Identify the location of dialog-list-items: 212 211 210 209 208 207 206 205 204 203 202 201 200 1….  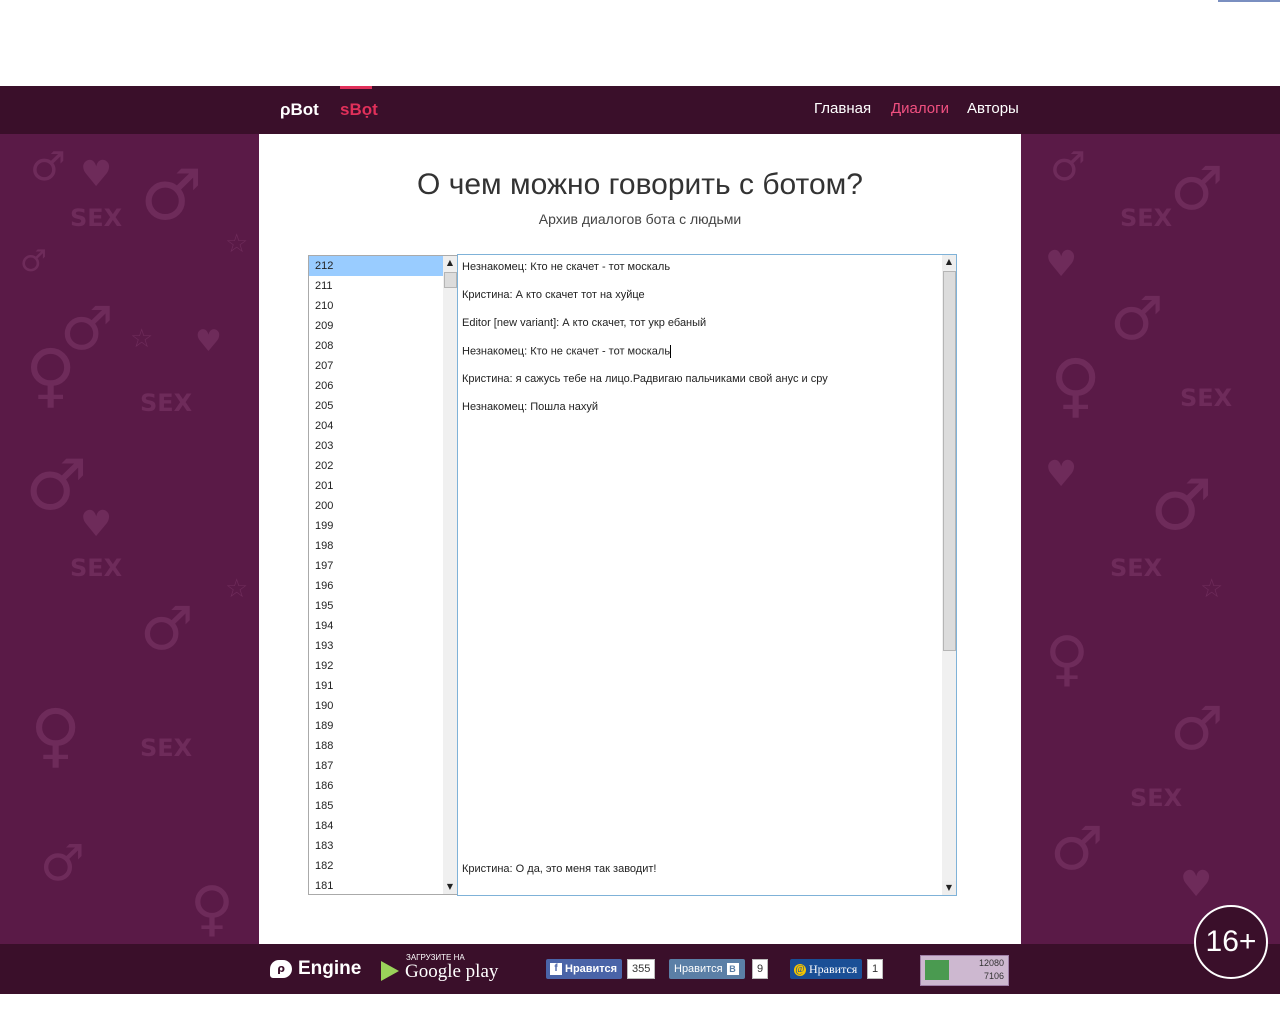
(376, 575).